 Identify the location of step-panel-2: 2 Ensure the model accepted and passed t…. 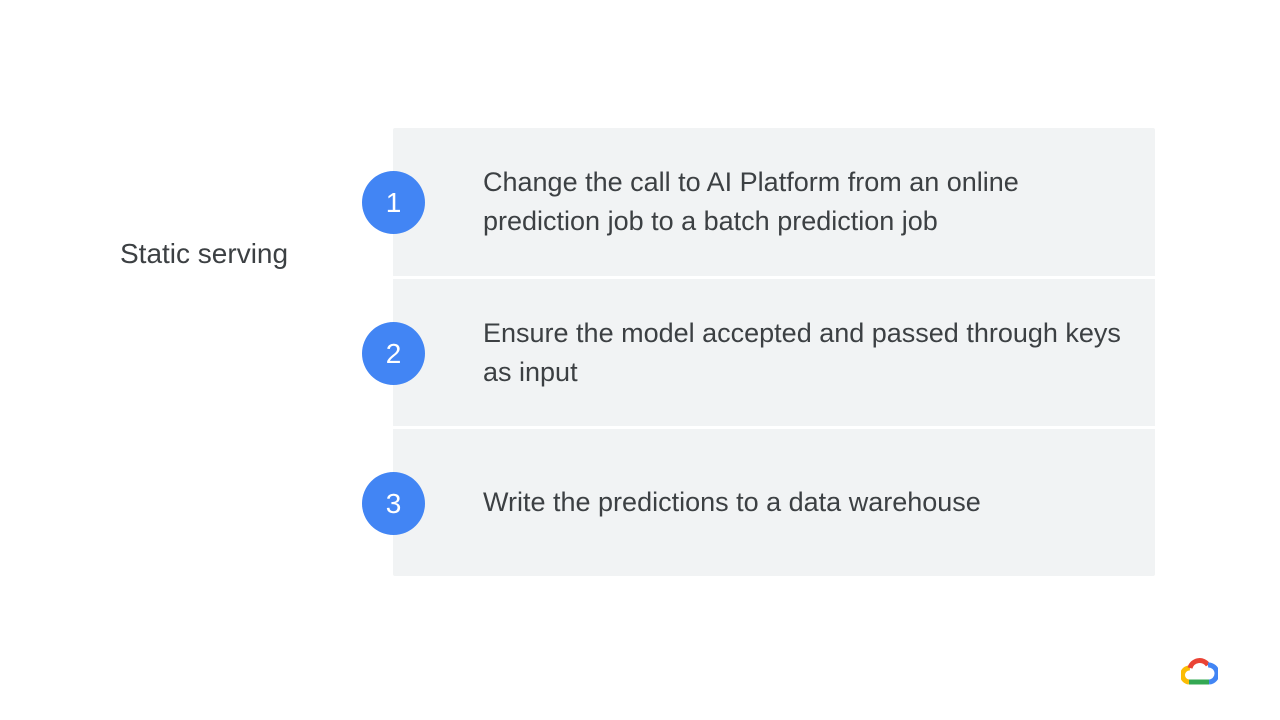
(758, 352).